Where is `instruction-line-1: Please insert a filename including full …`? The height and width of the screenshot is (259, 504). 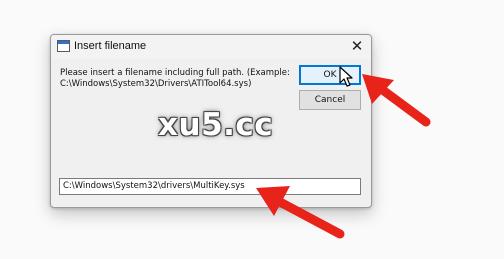 instruction-line-1: Please insert a filename including full … is located at coordinates (175, 73).